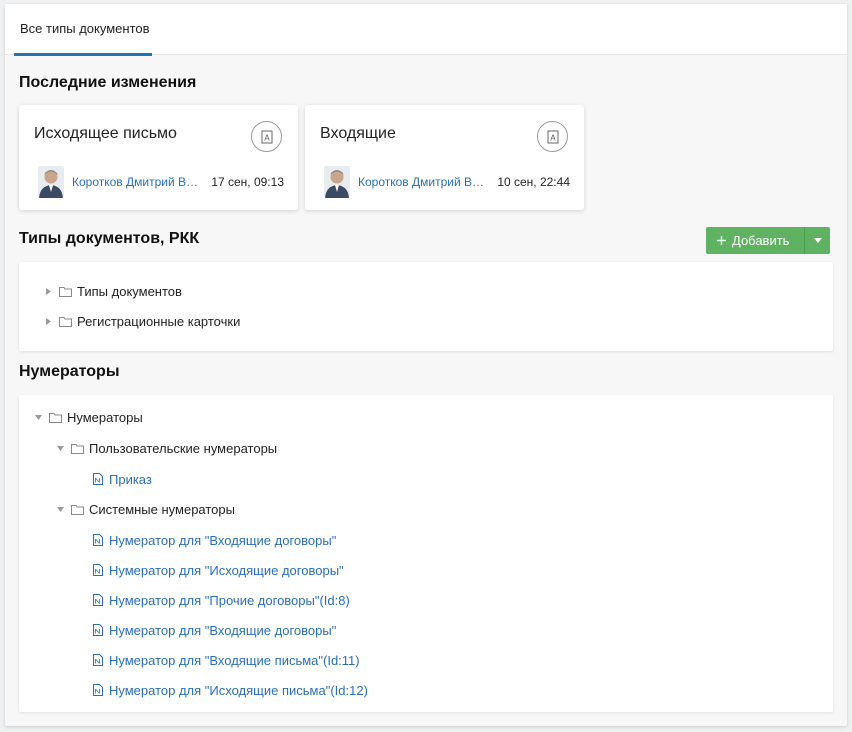  I want to click on change-date: 10 сен, 22:44, so click(533, 182).